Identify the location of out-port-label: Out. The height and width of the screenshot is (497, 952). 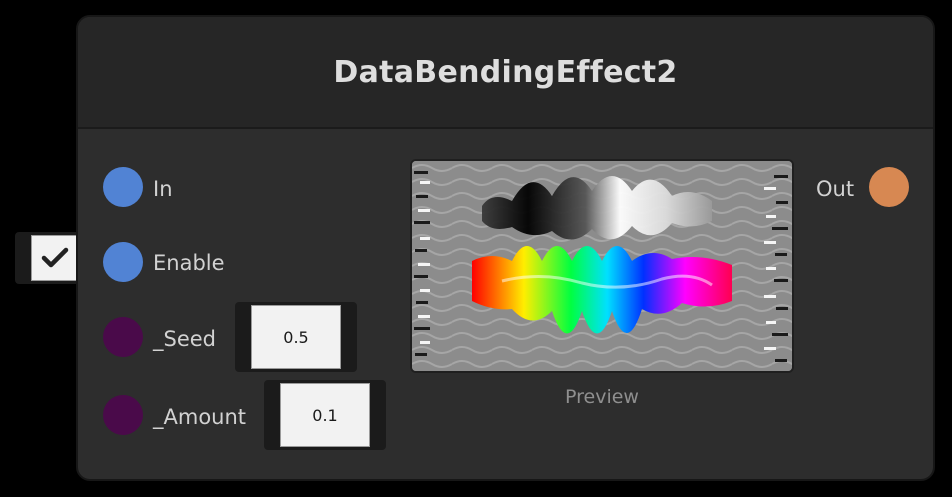
(835, 189).